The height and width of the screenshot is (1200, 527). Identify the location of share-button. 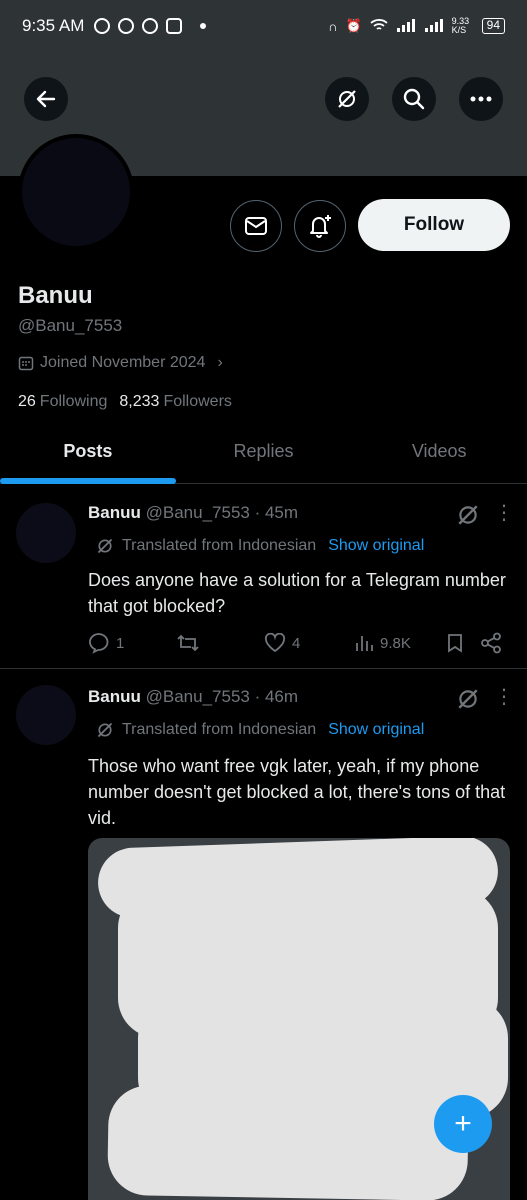
(491, 643).